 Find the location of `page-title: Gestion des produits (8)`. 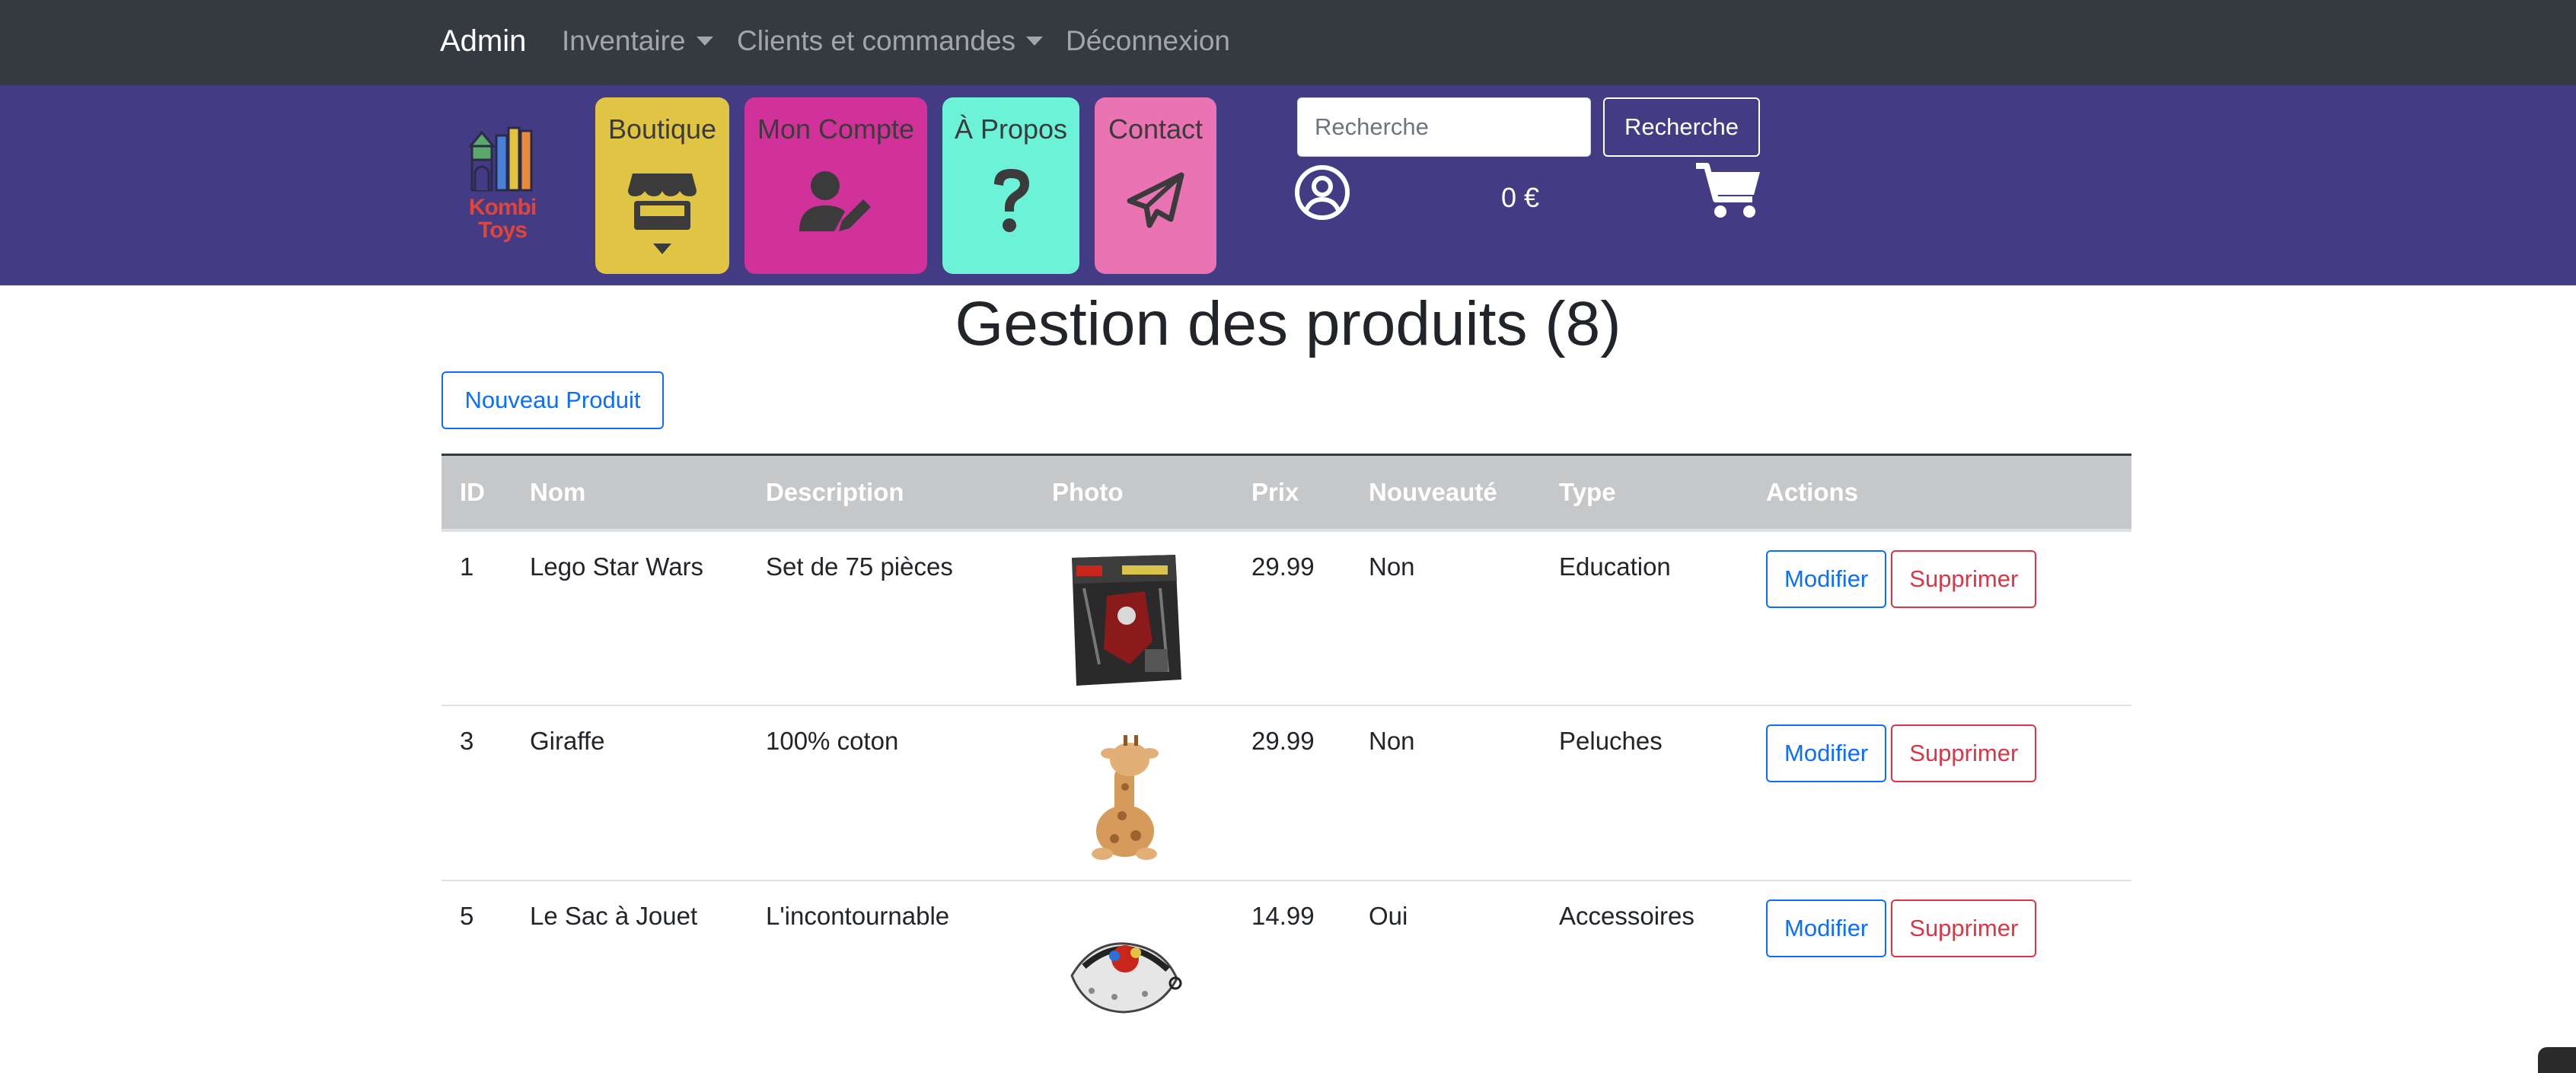

page-title: Gestion des produits (8) is located at coordinates (1288, 323).